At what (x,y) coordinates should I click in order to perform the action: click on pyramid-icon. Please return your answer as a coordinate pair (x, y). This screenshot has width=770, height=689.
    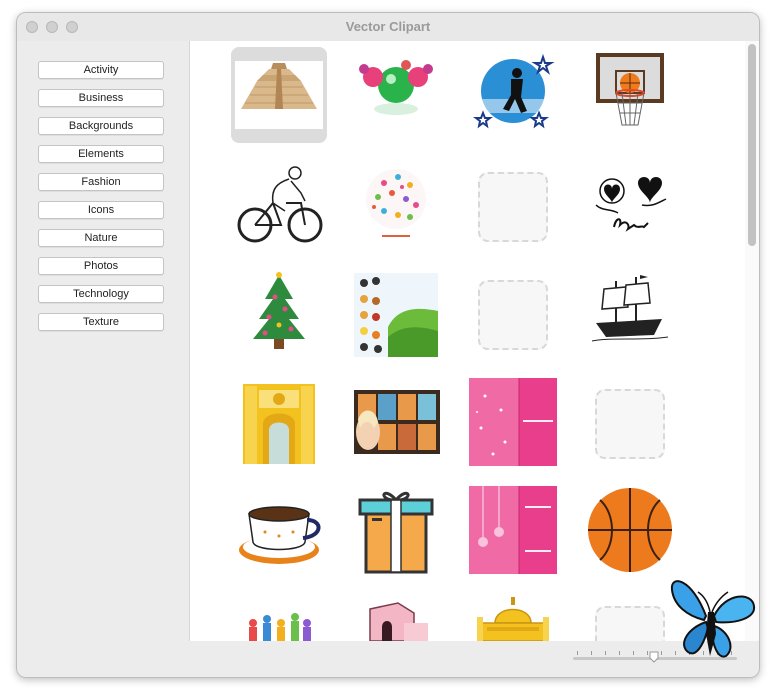
    Looking at the image, I should click on (279, 95).